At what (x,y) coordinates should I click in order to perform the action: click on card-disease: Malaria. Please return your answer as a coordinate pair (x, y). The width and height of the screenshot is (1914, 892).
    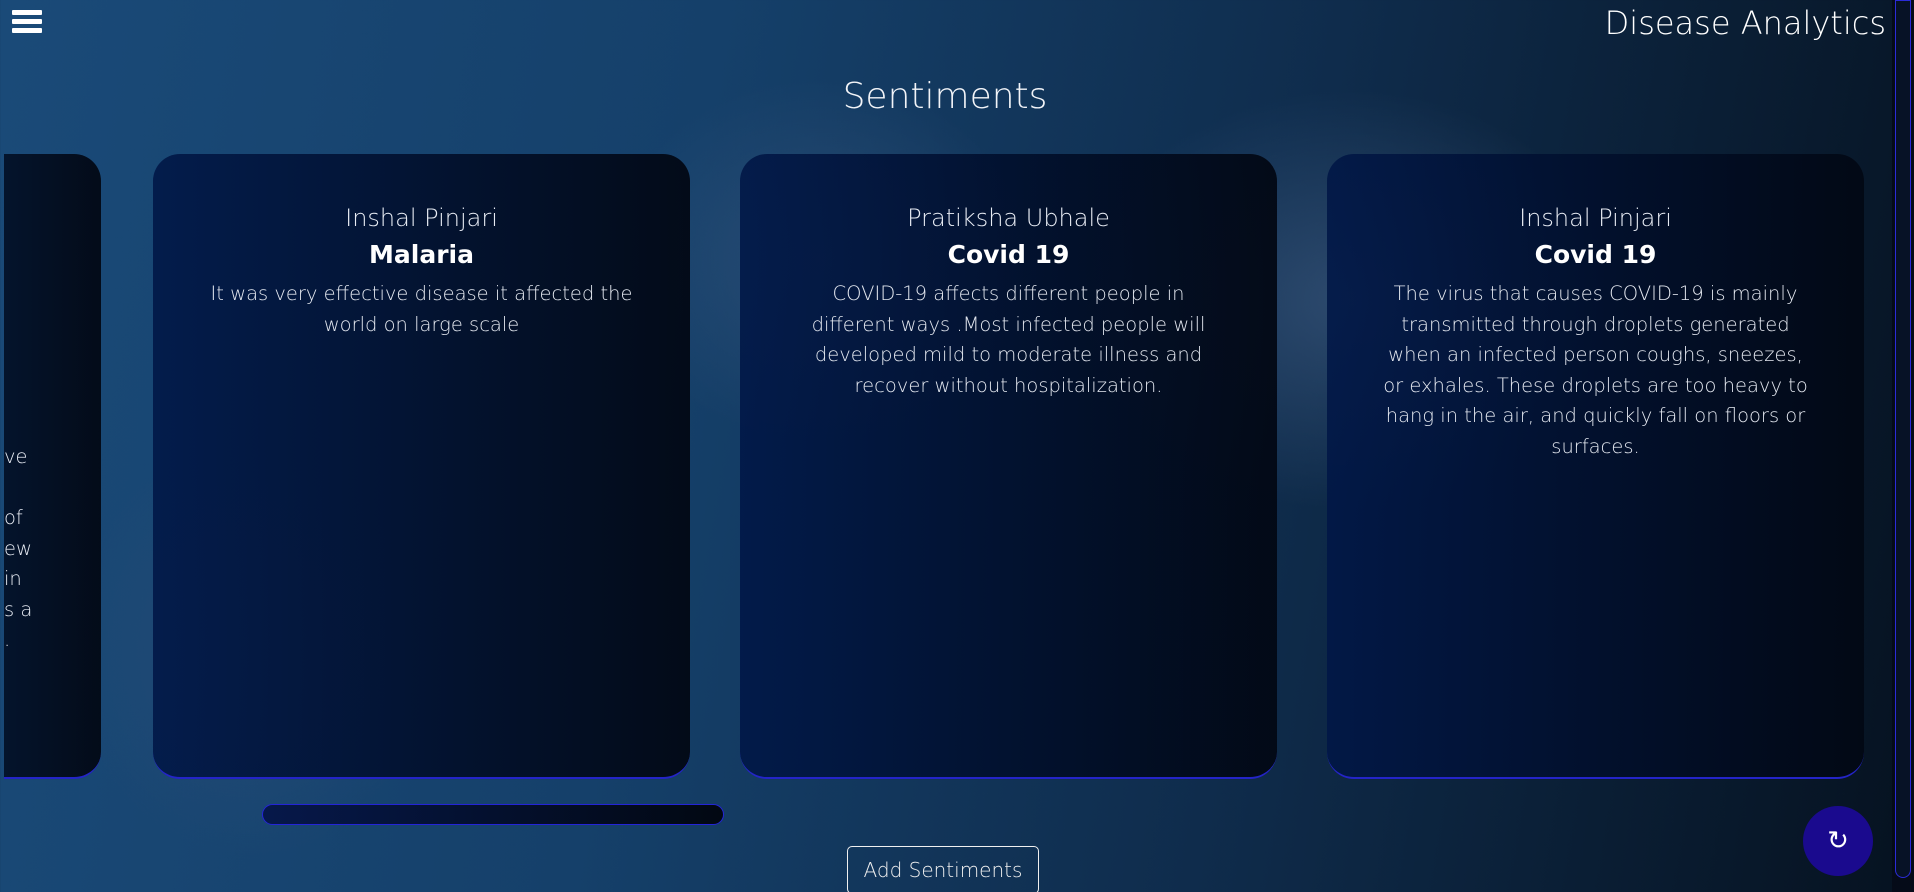
    Looking at the image, I should click on (421, 254).